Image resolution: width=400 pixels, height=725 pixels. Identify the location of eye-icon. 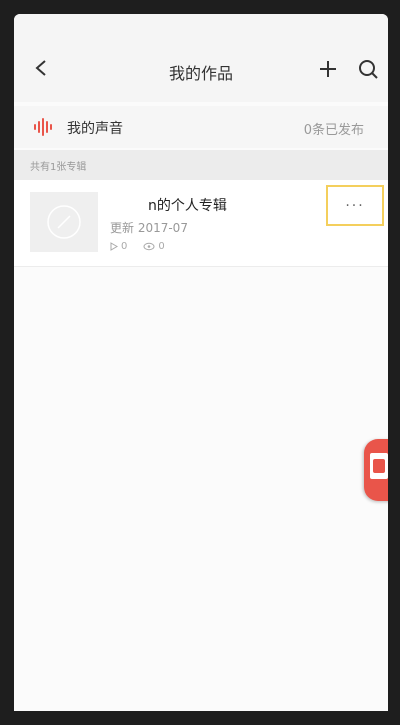
(149, 246).